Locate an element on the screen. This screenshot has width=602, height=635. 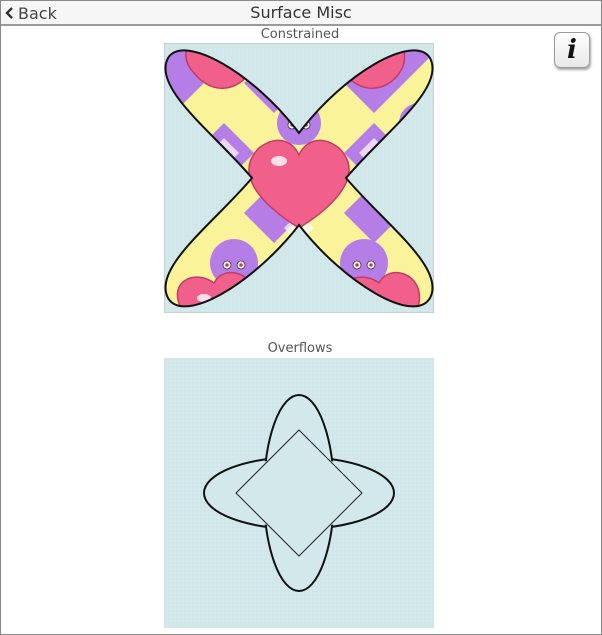
info-button: i is located at coordinates (572, 50).